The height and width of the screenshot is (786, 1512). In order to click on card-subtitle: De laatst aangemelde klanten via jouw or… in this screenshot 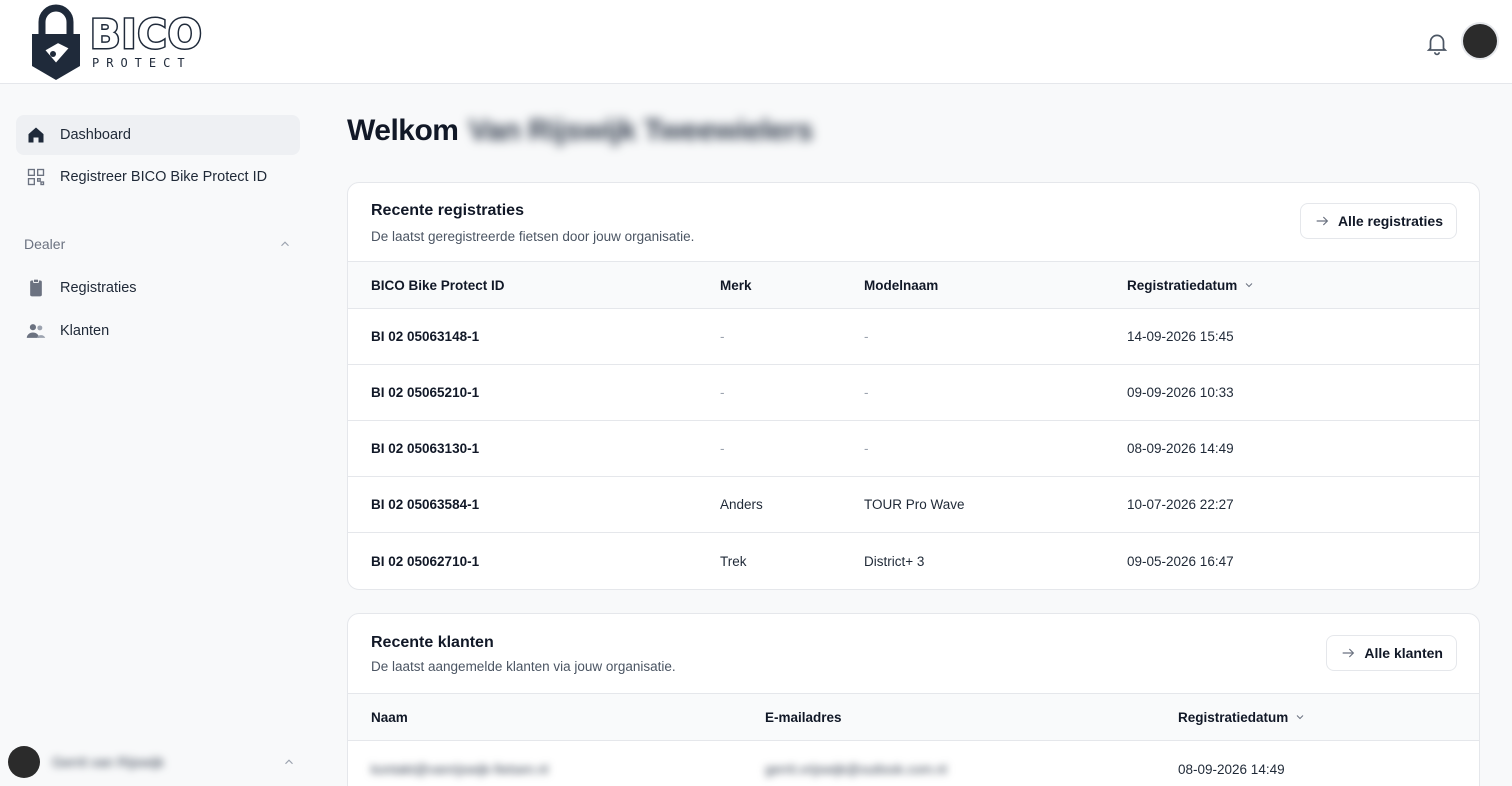, I will do `click(523, 666)`.